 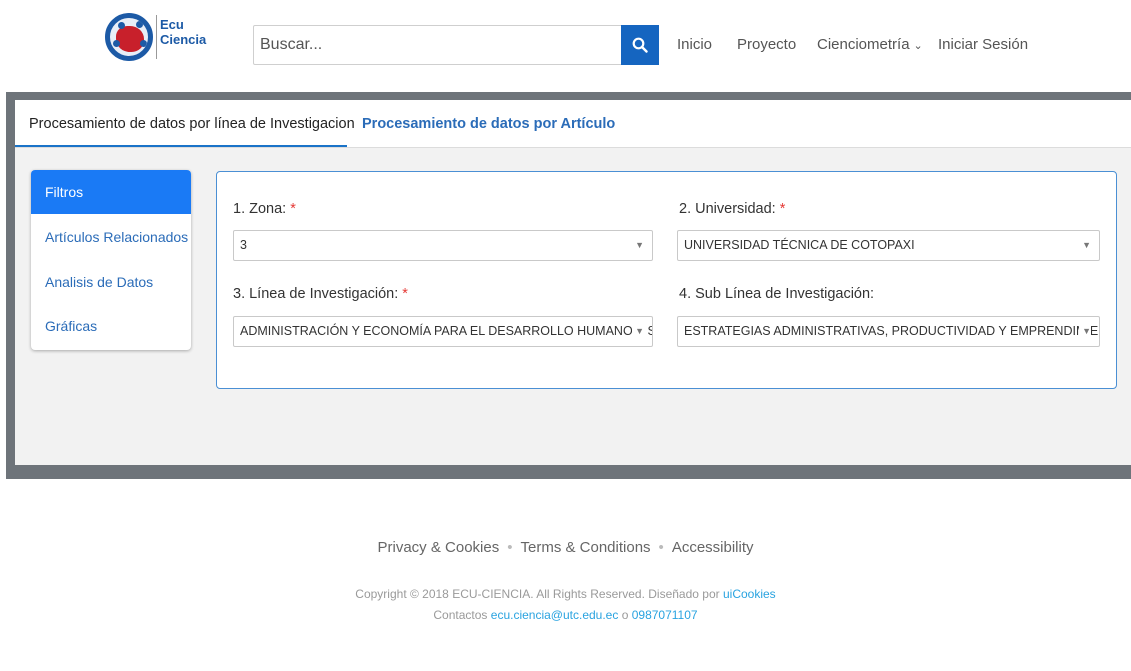 What do you see at coordinates (181, 146) in the screenshot?
I see `active-tab-indicator` at bounding box center [181, 146].